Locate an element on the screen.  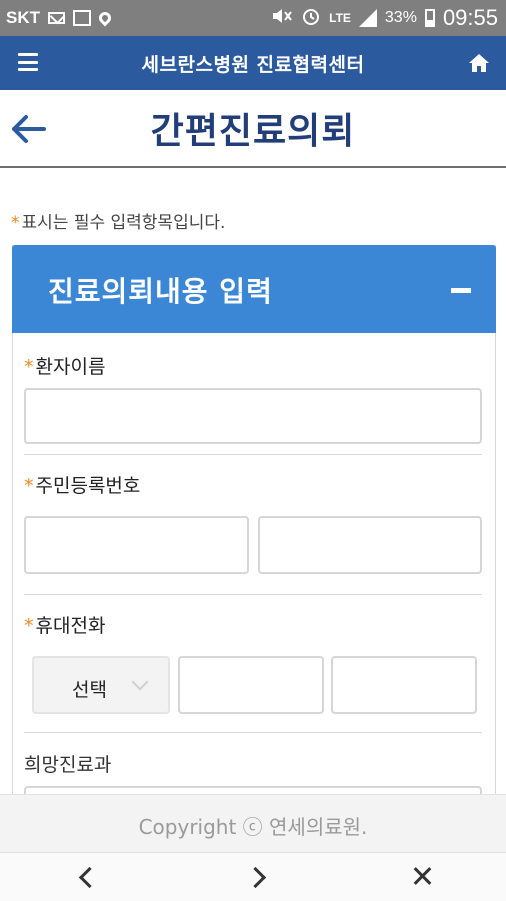
carrier-label: SKT is located at coordinates (23, 17).